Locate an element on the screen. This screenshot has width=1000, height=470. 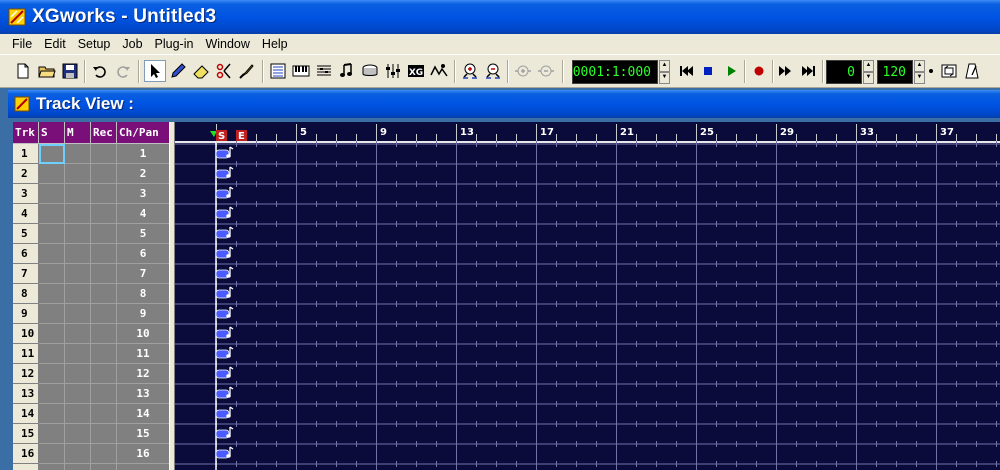
track-channel: 6 is located at coordinates (143, 254).